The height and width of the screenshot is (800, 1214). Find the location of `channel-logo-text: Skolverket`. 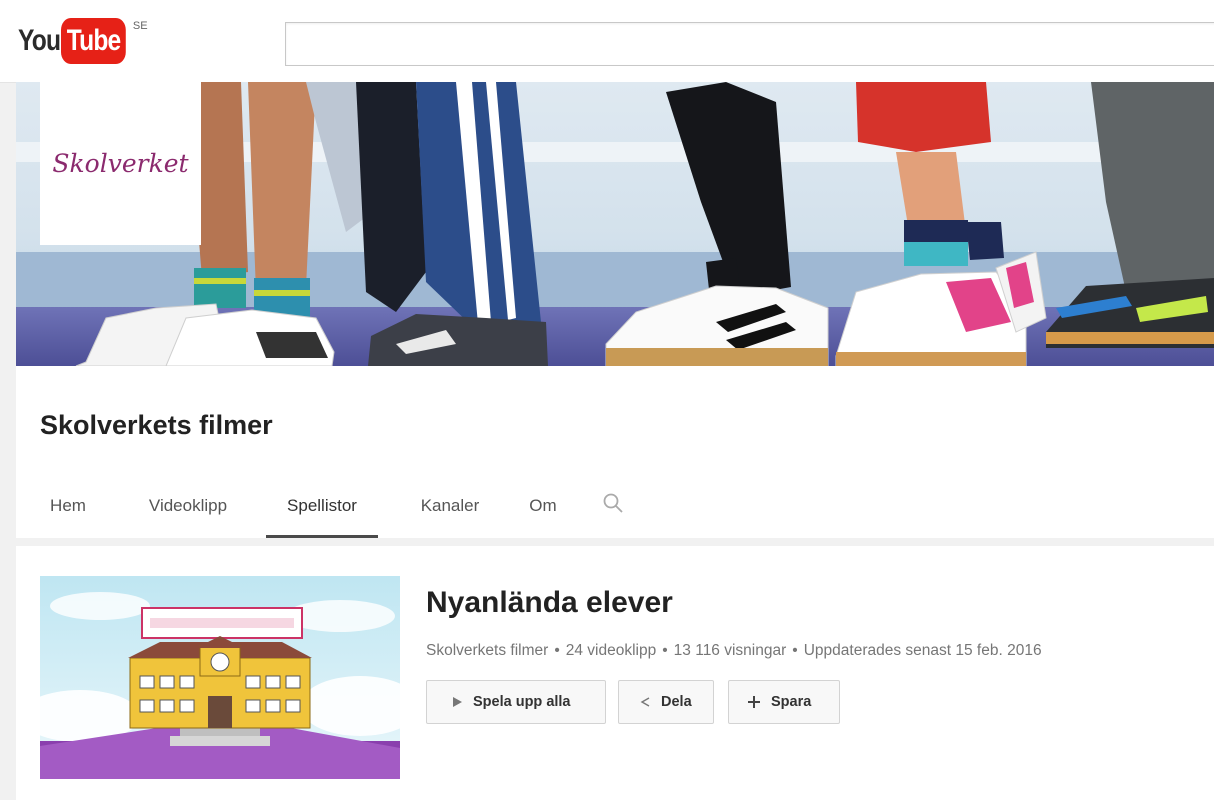

channel-logo-text: Skolverket is located at coordinates (120, 163).